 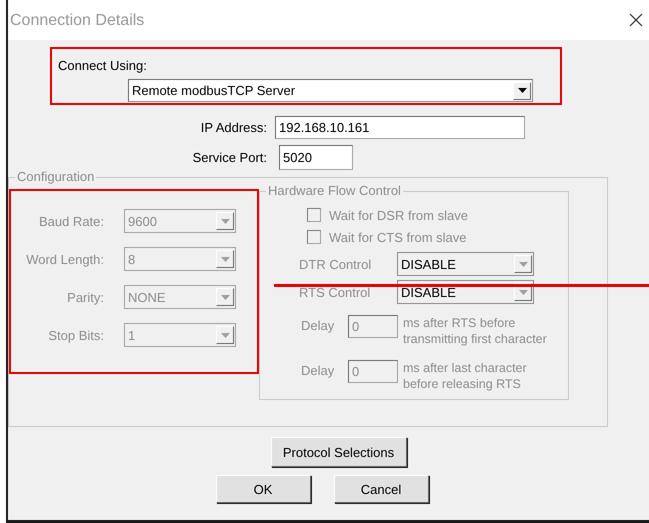 What do you see at coordinates (330, 90) in the screenshot?
I see `dropdown: Remote modbusTCP Server` at bounding box center [330, 90].